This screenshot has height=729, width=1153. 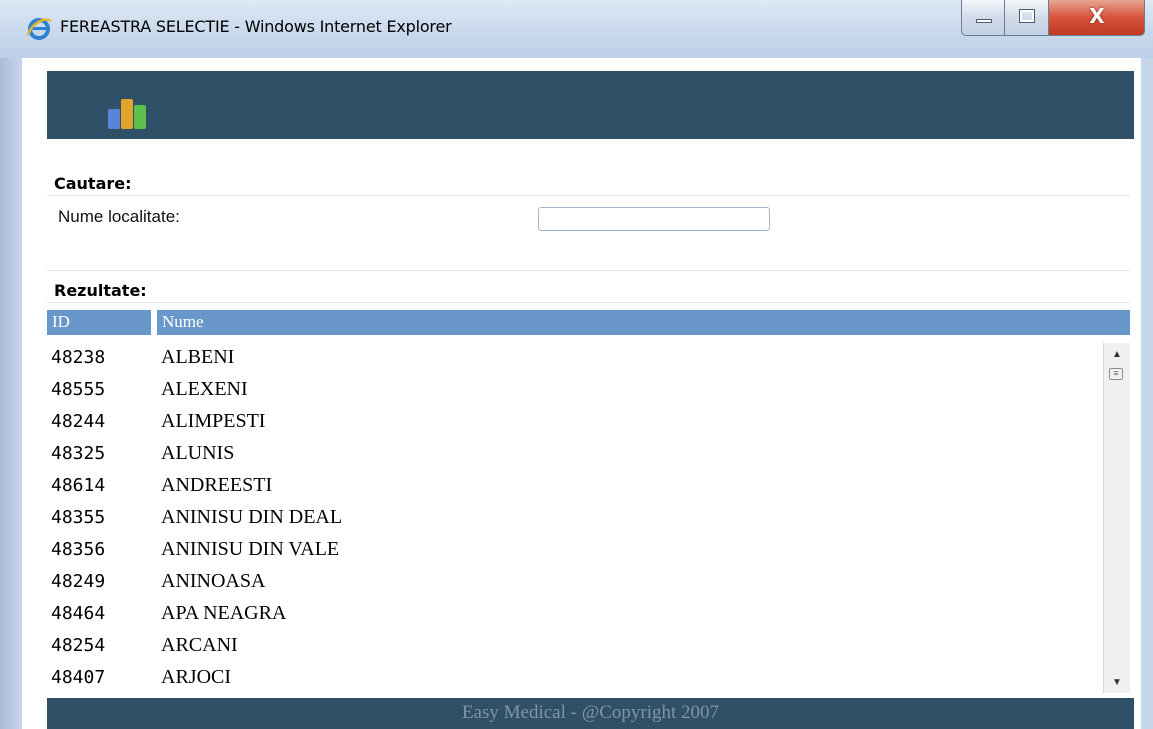 What do you see at coordinates (78, 645) in the screenshot?
I see `row-id: 48254` at bounding box center [78, 645].